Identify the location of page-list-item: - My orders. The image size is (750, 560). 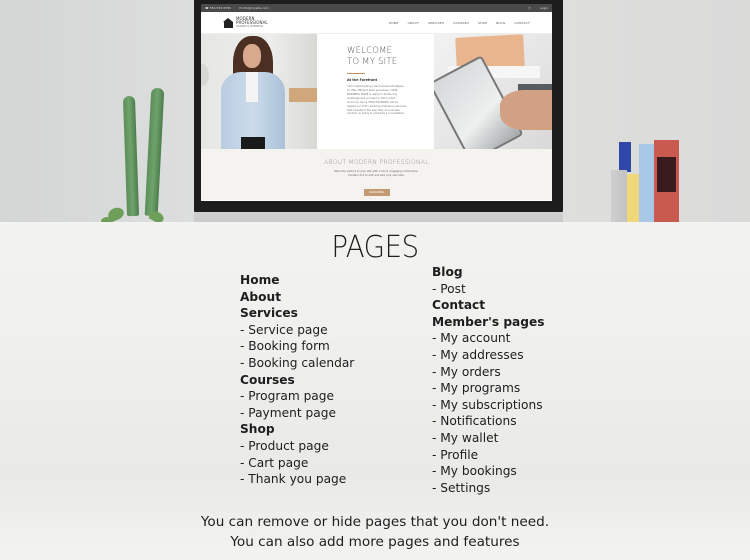
(466, 371).